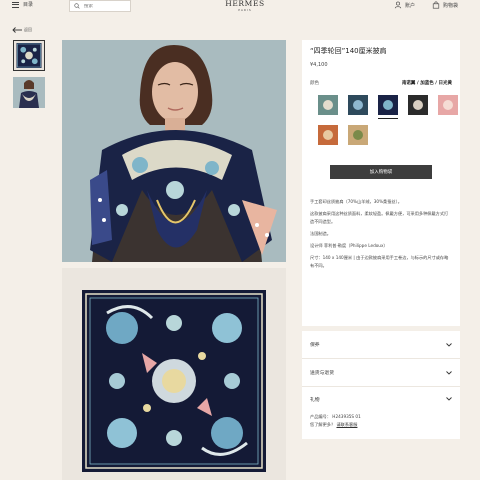 Image resolution: width=480 pixels, height=480 pixels. I want to click on swatch-2-image, so click(358, 105).